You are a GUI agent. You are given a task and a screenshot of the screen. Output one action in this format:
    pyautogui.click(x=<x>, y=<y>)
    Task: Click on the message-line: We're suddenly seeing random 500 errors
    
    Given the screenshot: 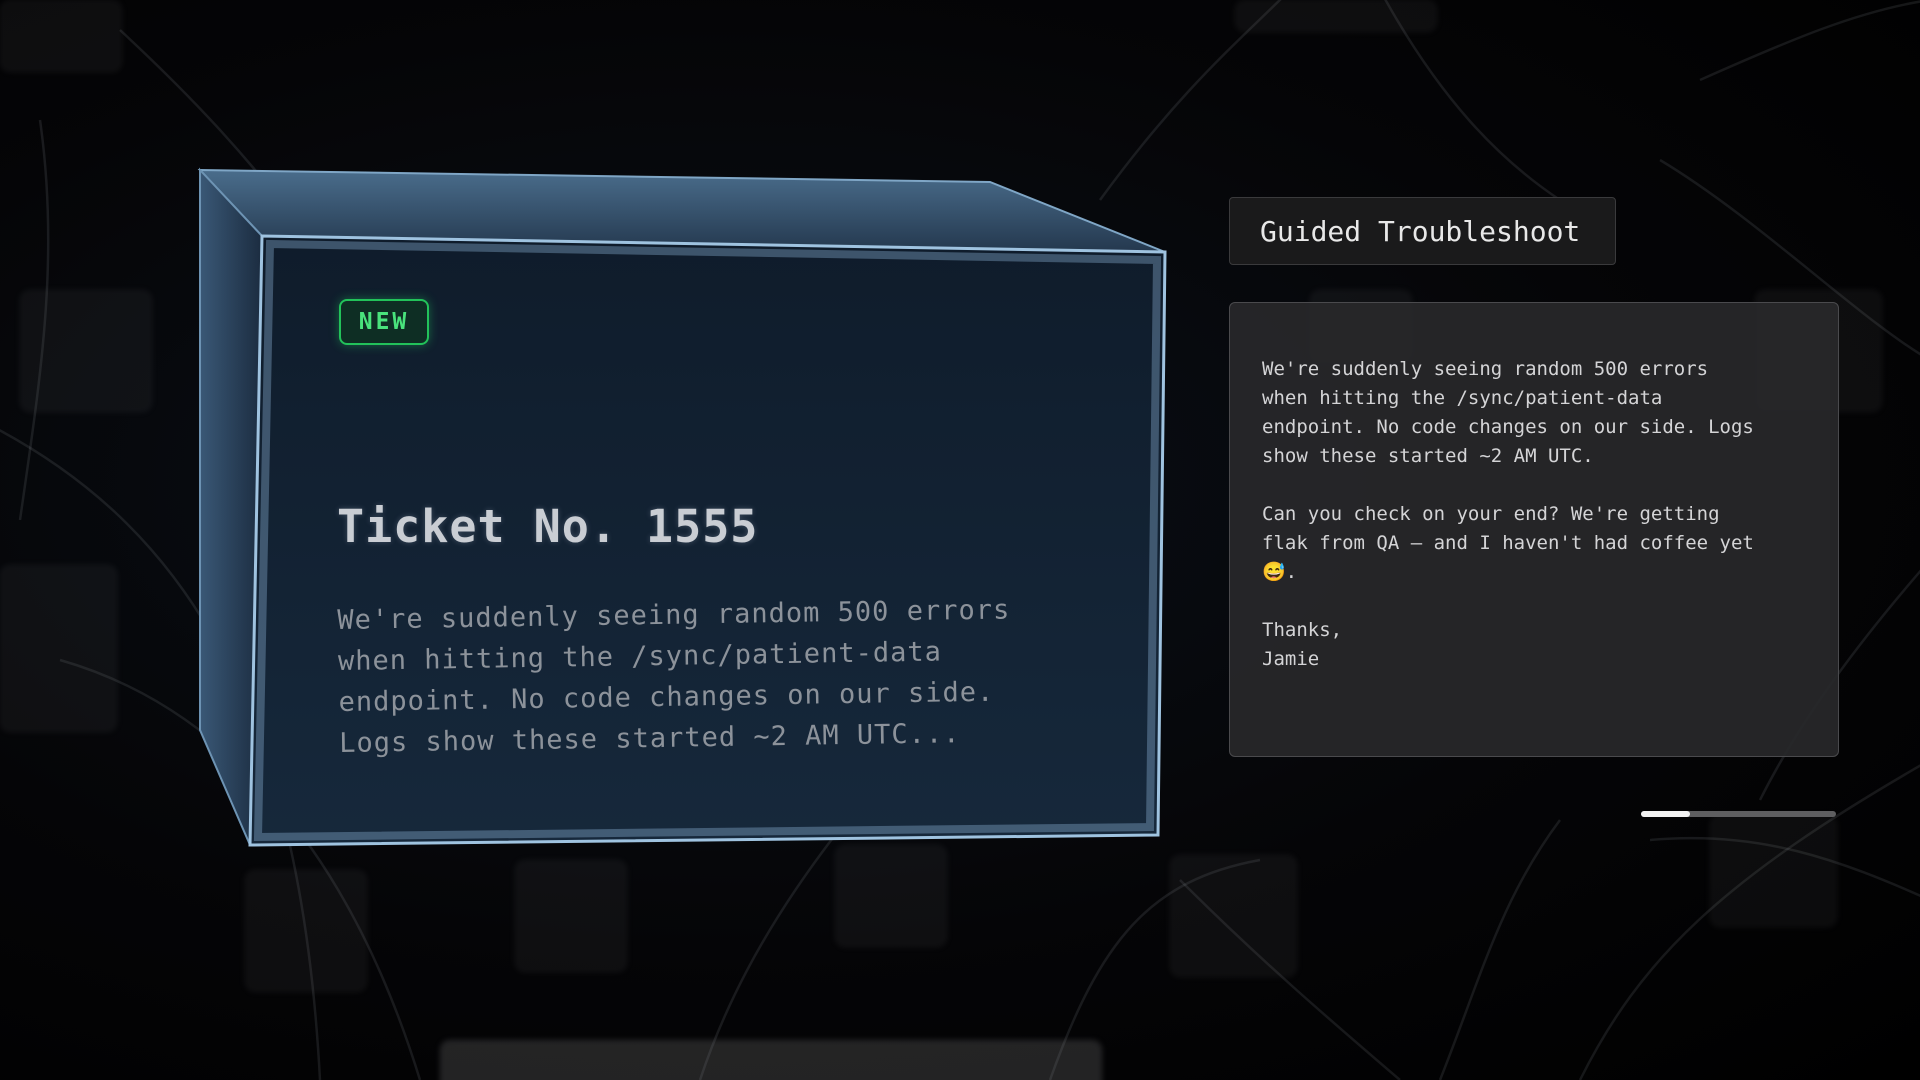 What is the action you would take?
    pyautogui.click(x=1485, y=369)
    